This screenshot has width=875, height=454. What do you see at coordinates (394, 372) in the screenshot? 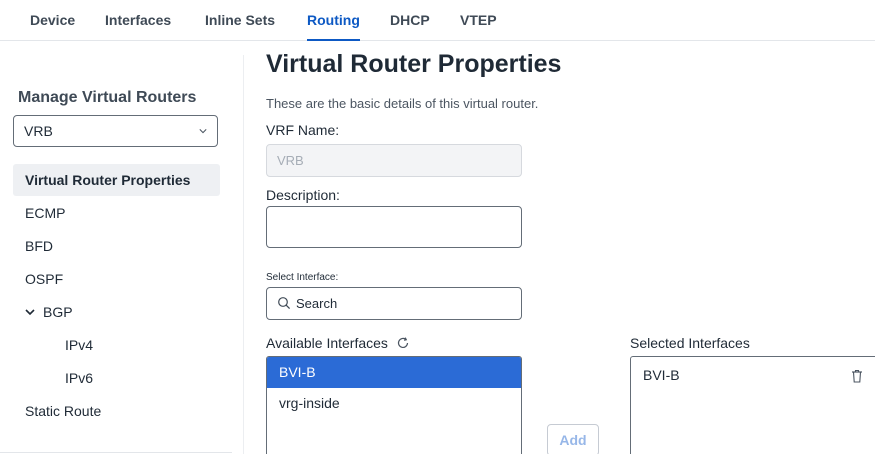
I see `list-item: BVI-B` at bounding box center [394, 372].